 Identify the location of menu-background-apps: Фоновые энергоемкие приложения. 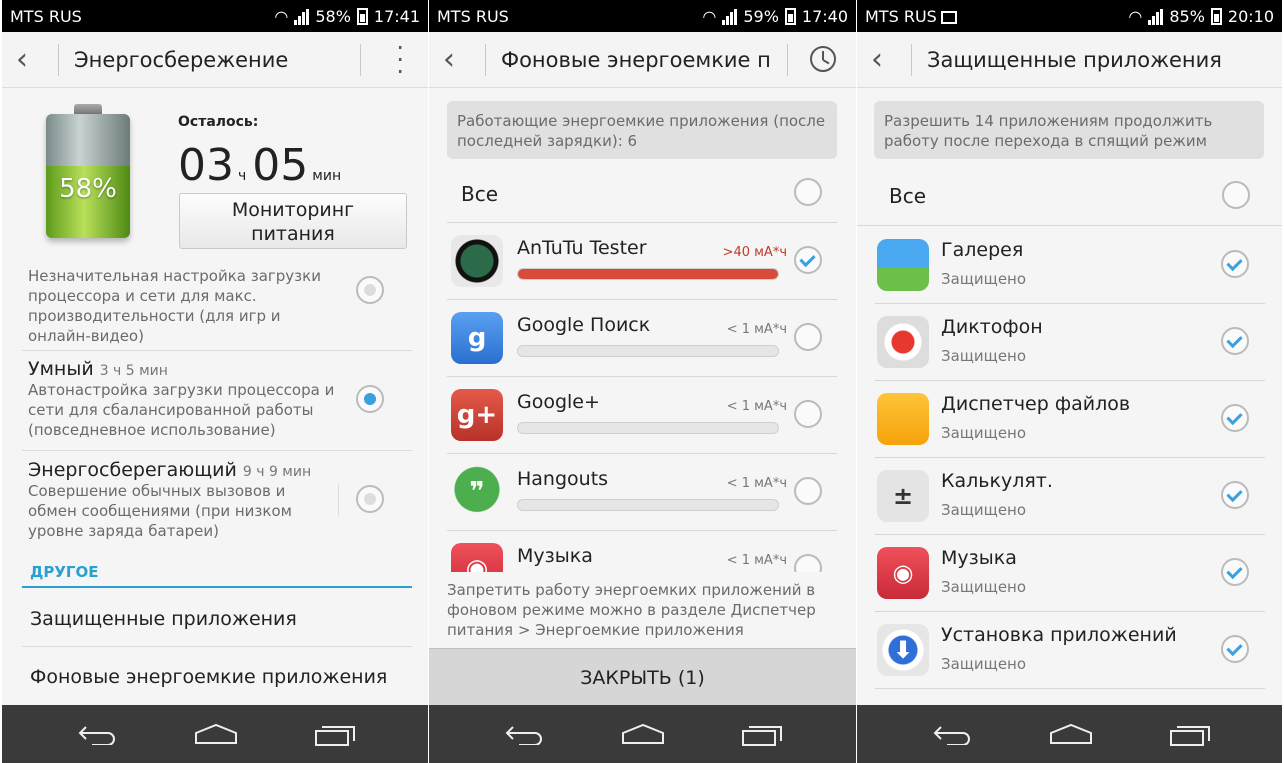
(208, 677).